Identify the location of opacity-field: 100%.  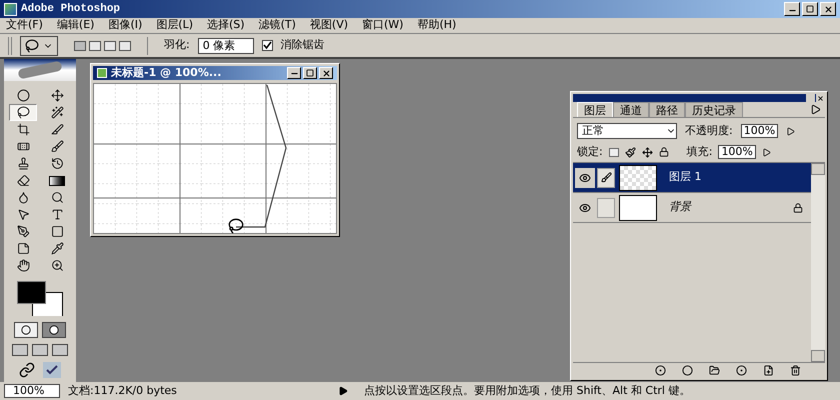
(759, 131).